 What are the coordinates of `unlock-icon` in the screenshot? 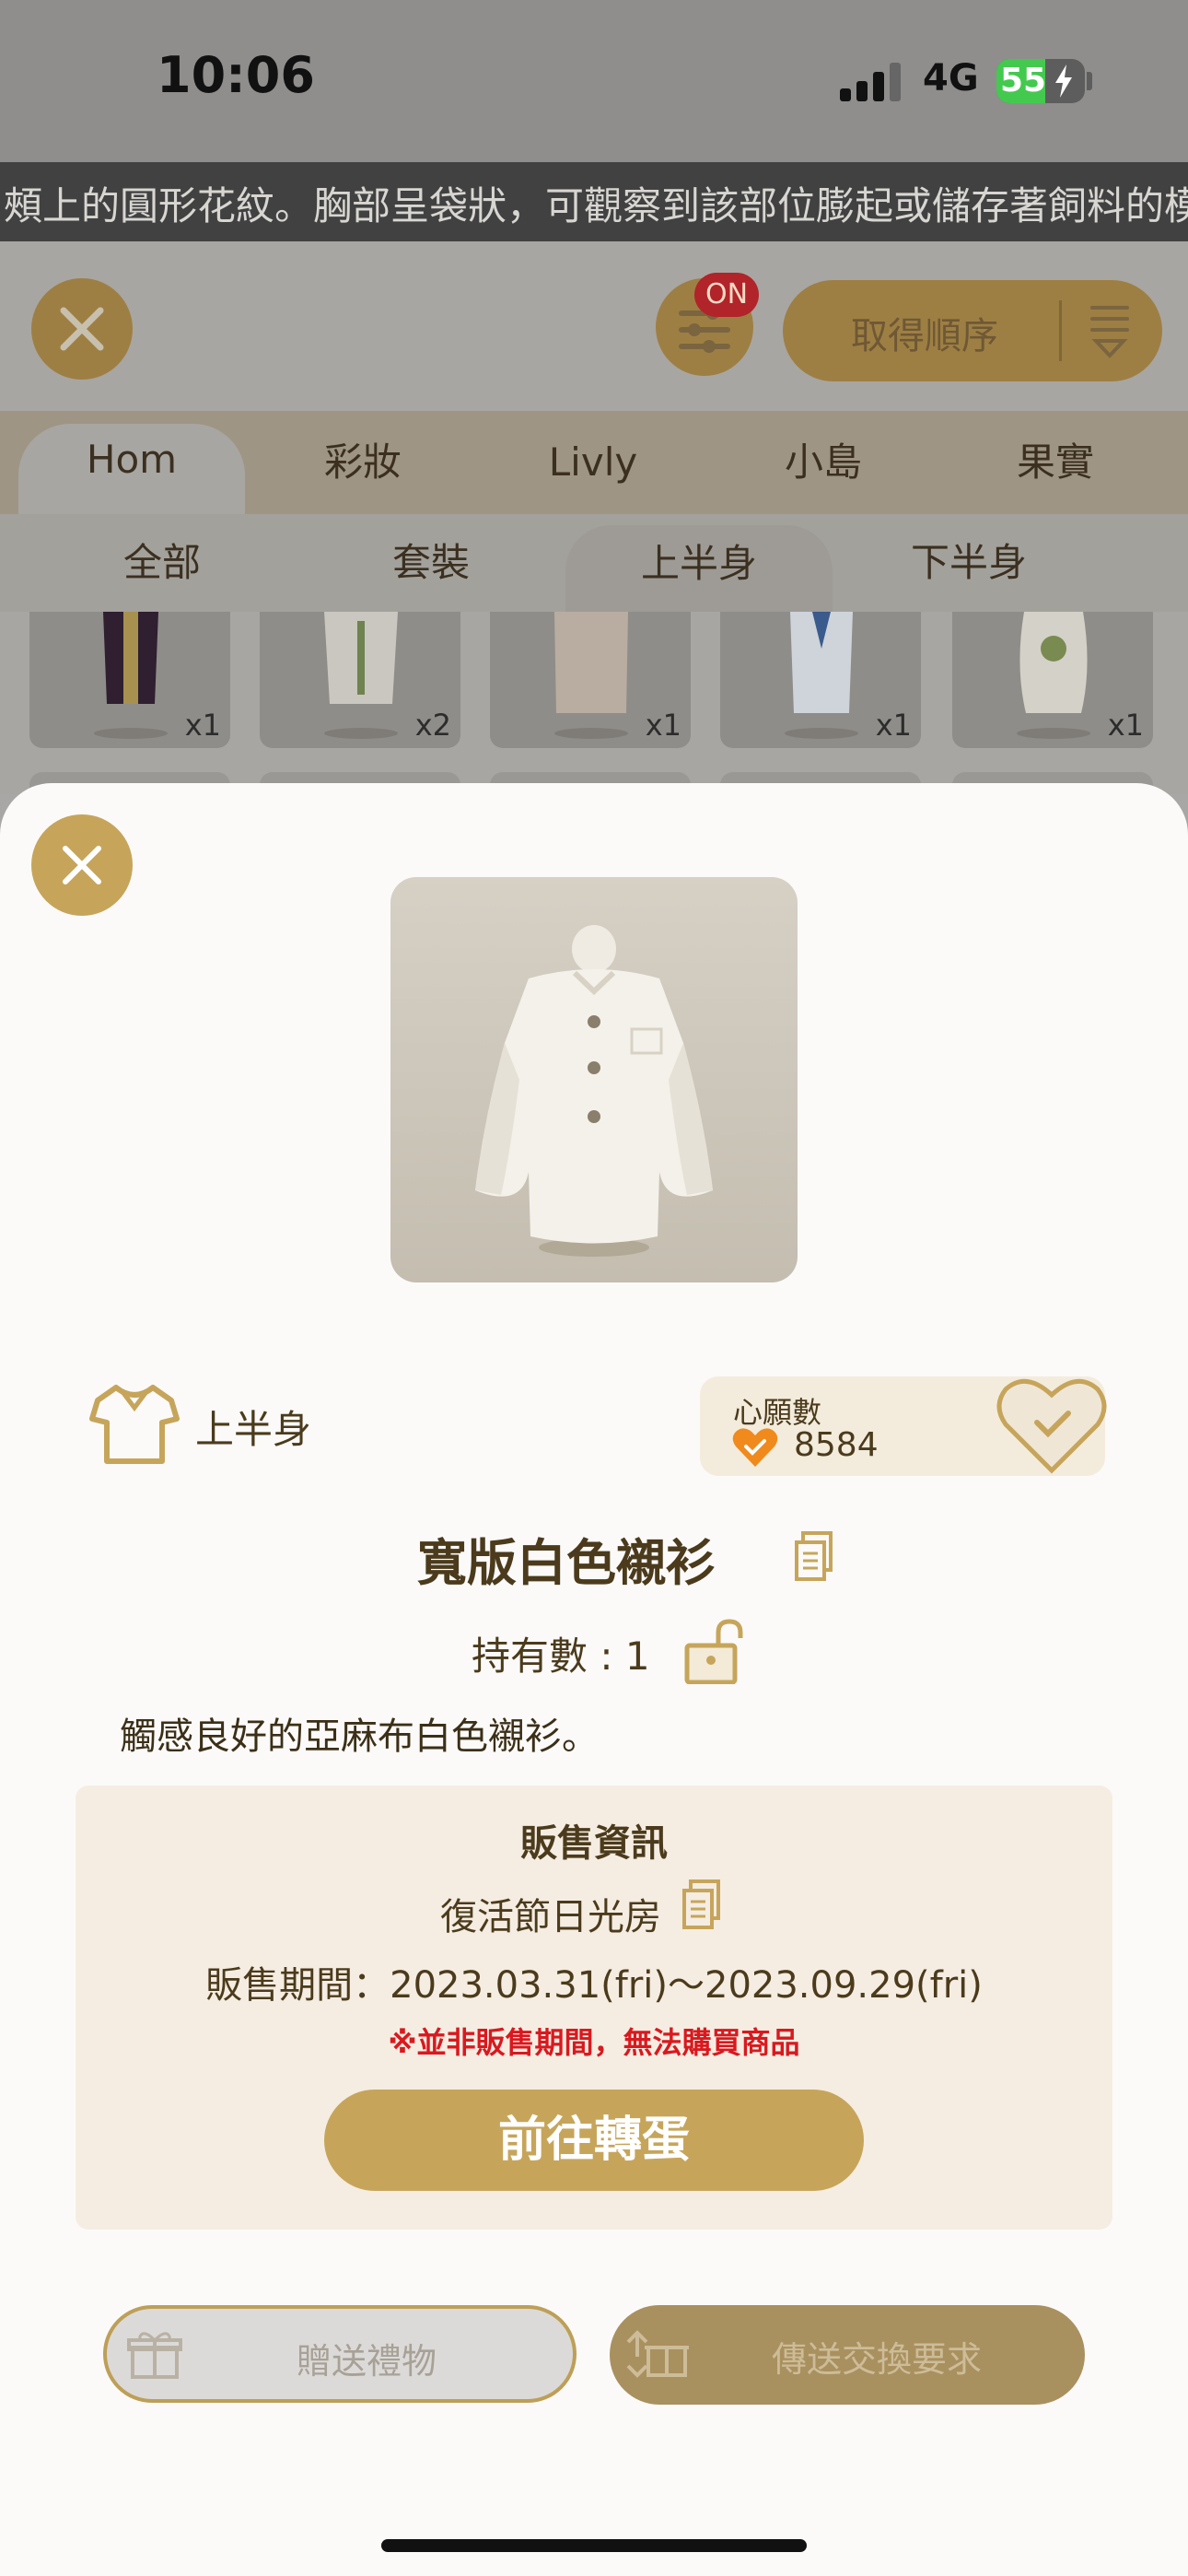 It's located at (716, 1651).